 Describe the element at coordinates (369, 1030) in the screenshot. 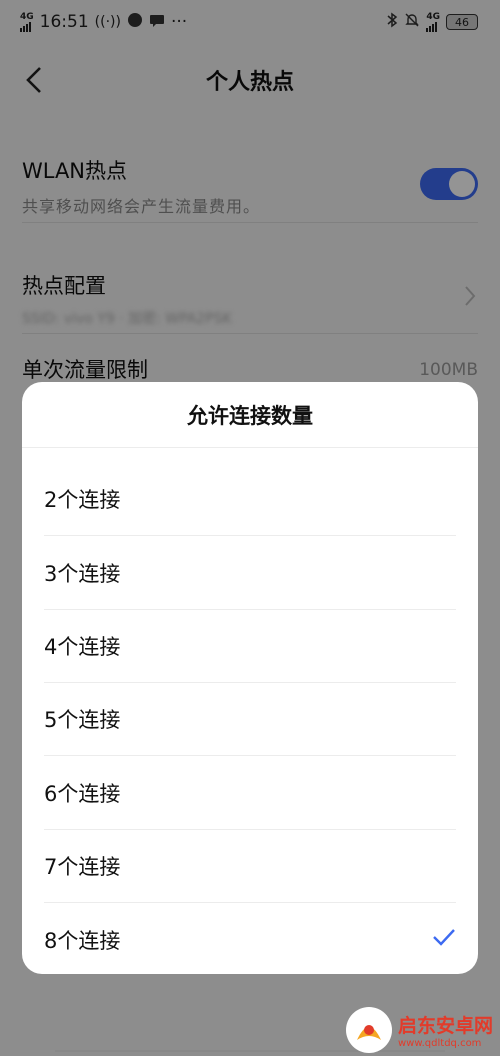

I see `watermark-logo-icon` at that location.